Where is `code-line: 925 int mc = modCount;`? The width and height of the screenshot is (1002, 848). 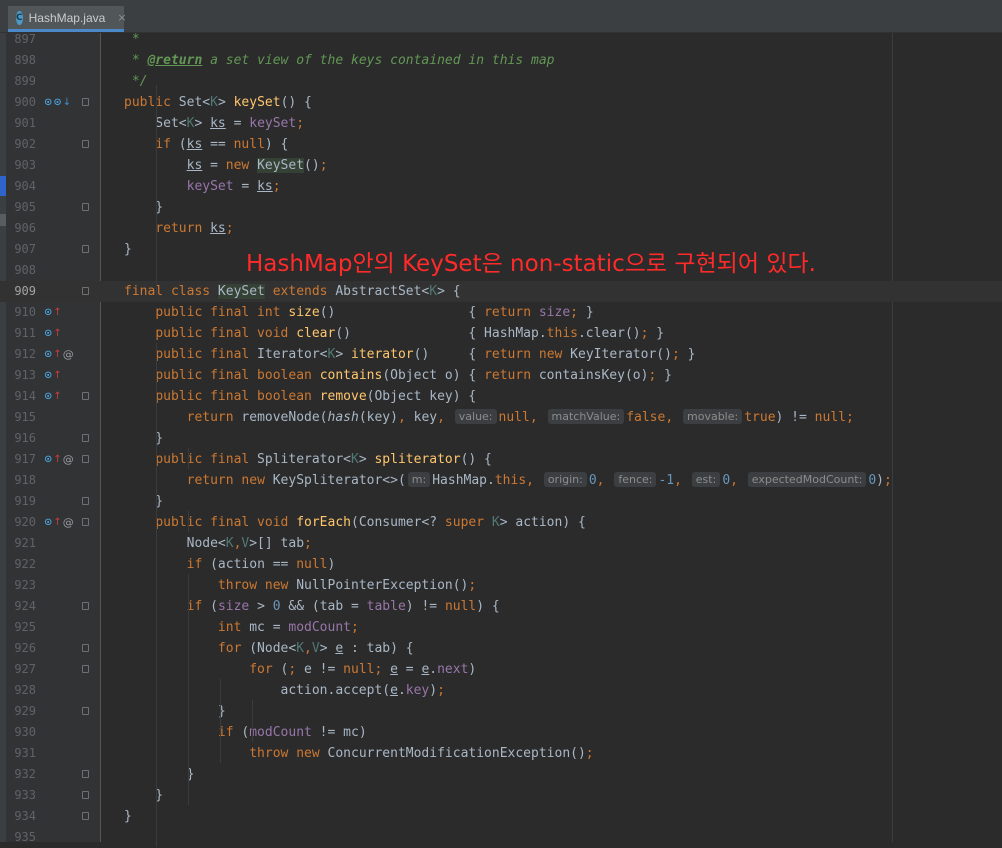 code-line: 925 int mc = modCount; is located at coordinates (501, 627).